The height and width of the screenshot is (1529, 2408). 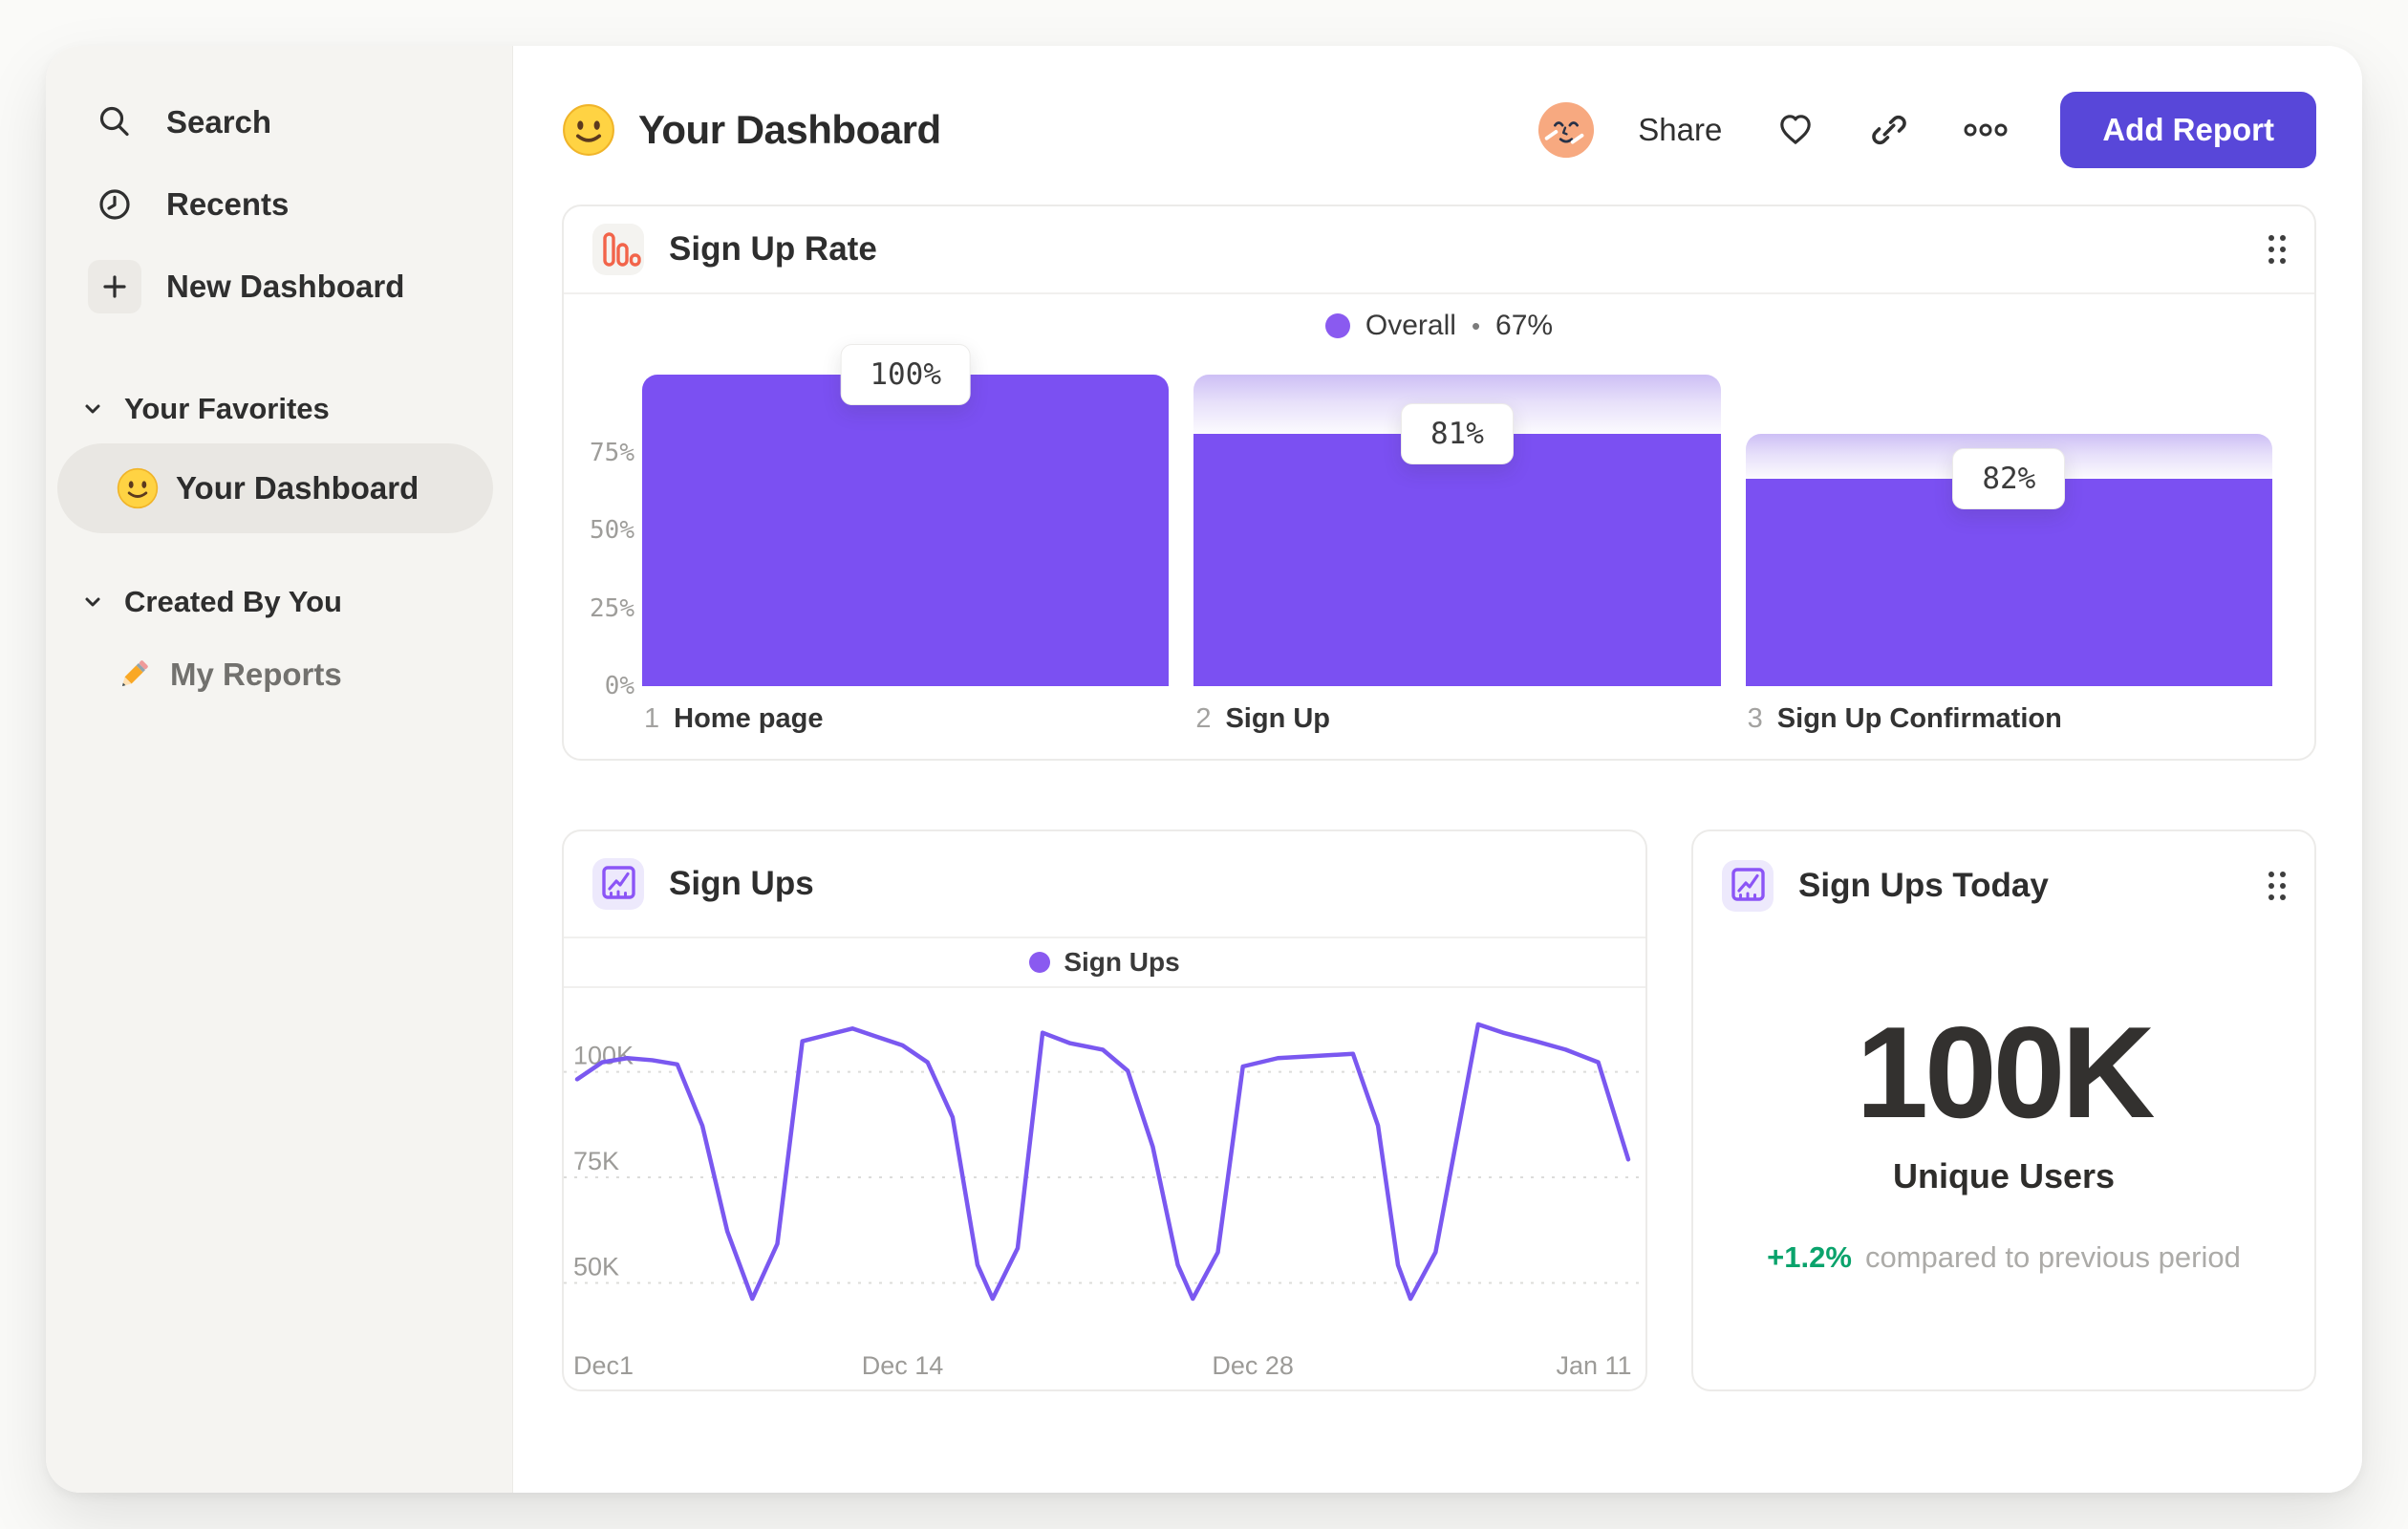 What do you see at coordinates (219, 122) in the screenshot?
I see `sidebar-item-label: Search` at bounding box center [219, 122].